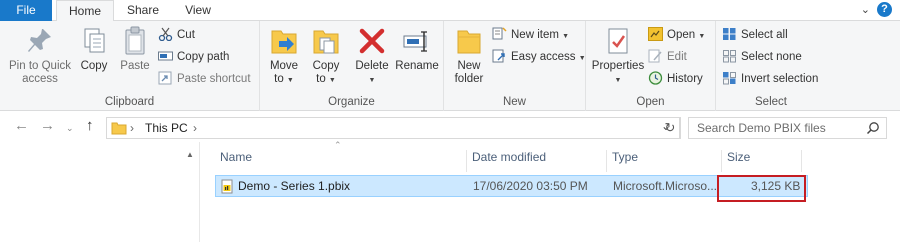 The height and width of the screenshot is (242, 900). I want to click on select-none-icon, so click(729, 56).